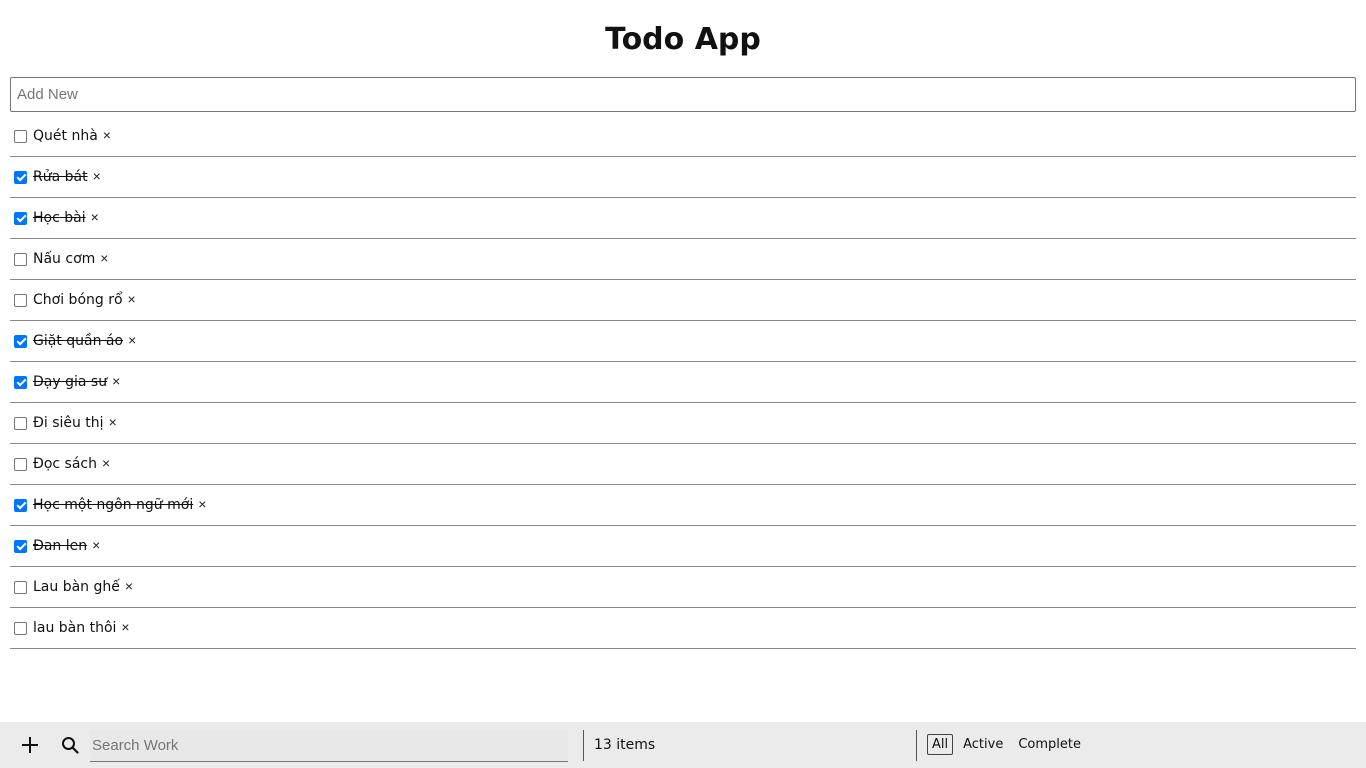  What do you see at coordinates (683, 94) in the screenshot?
I see `add-new-input` at bounding box center [683, 94].